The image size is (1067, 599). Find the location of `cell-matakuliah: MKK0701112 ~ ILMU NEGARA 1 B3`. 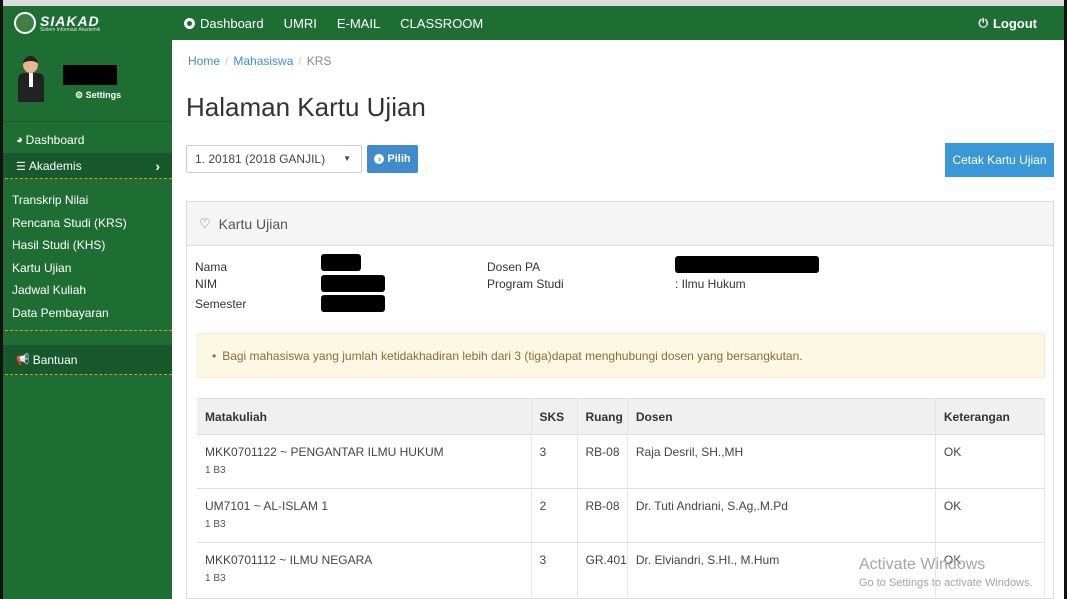

cell-matakuliah: MKK0701112 ~ ILMU NEGARA 1 B3 is located at coordinates (364, 569).